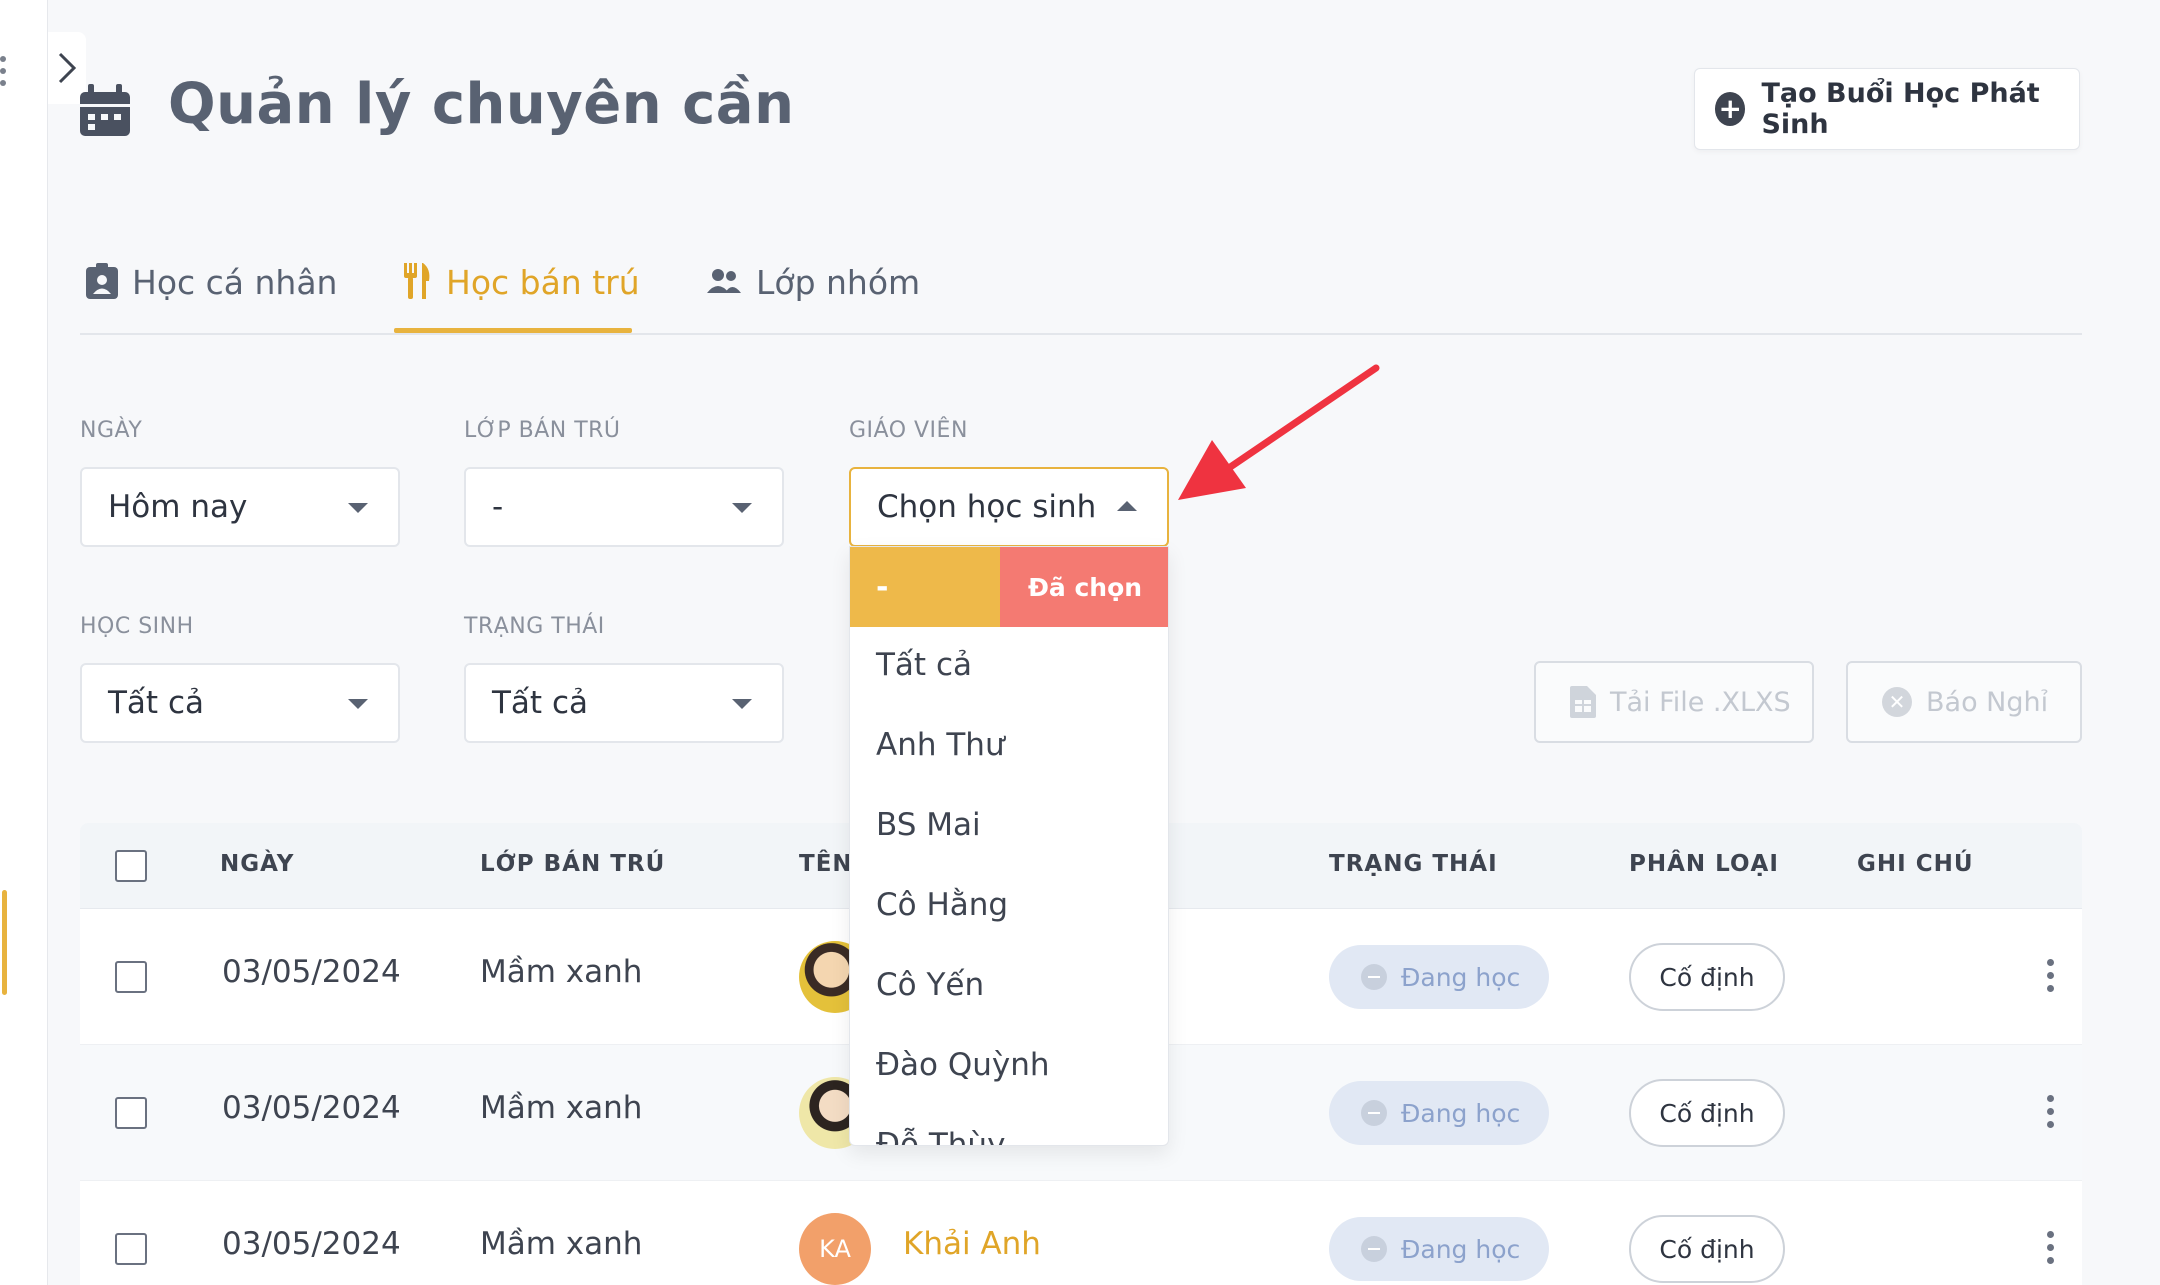 The height and width of the screenshot is (1285, 2160). I want to click on date-filter-select: Hôm nay, so click(240, 507).